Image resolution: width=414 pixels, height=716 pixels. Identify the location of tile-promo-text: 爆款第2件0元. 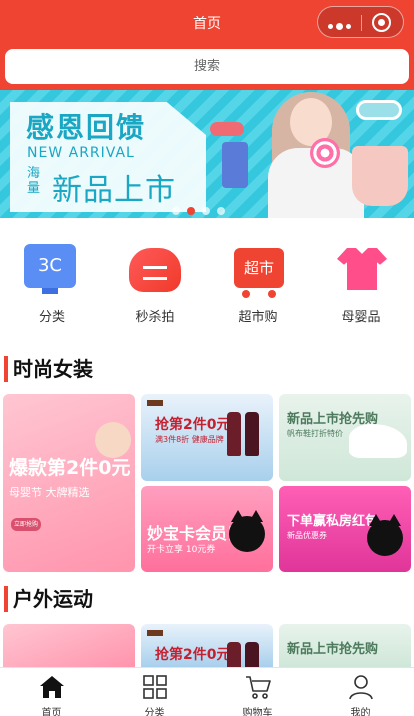
(70, 468).